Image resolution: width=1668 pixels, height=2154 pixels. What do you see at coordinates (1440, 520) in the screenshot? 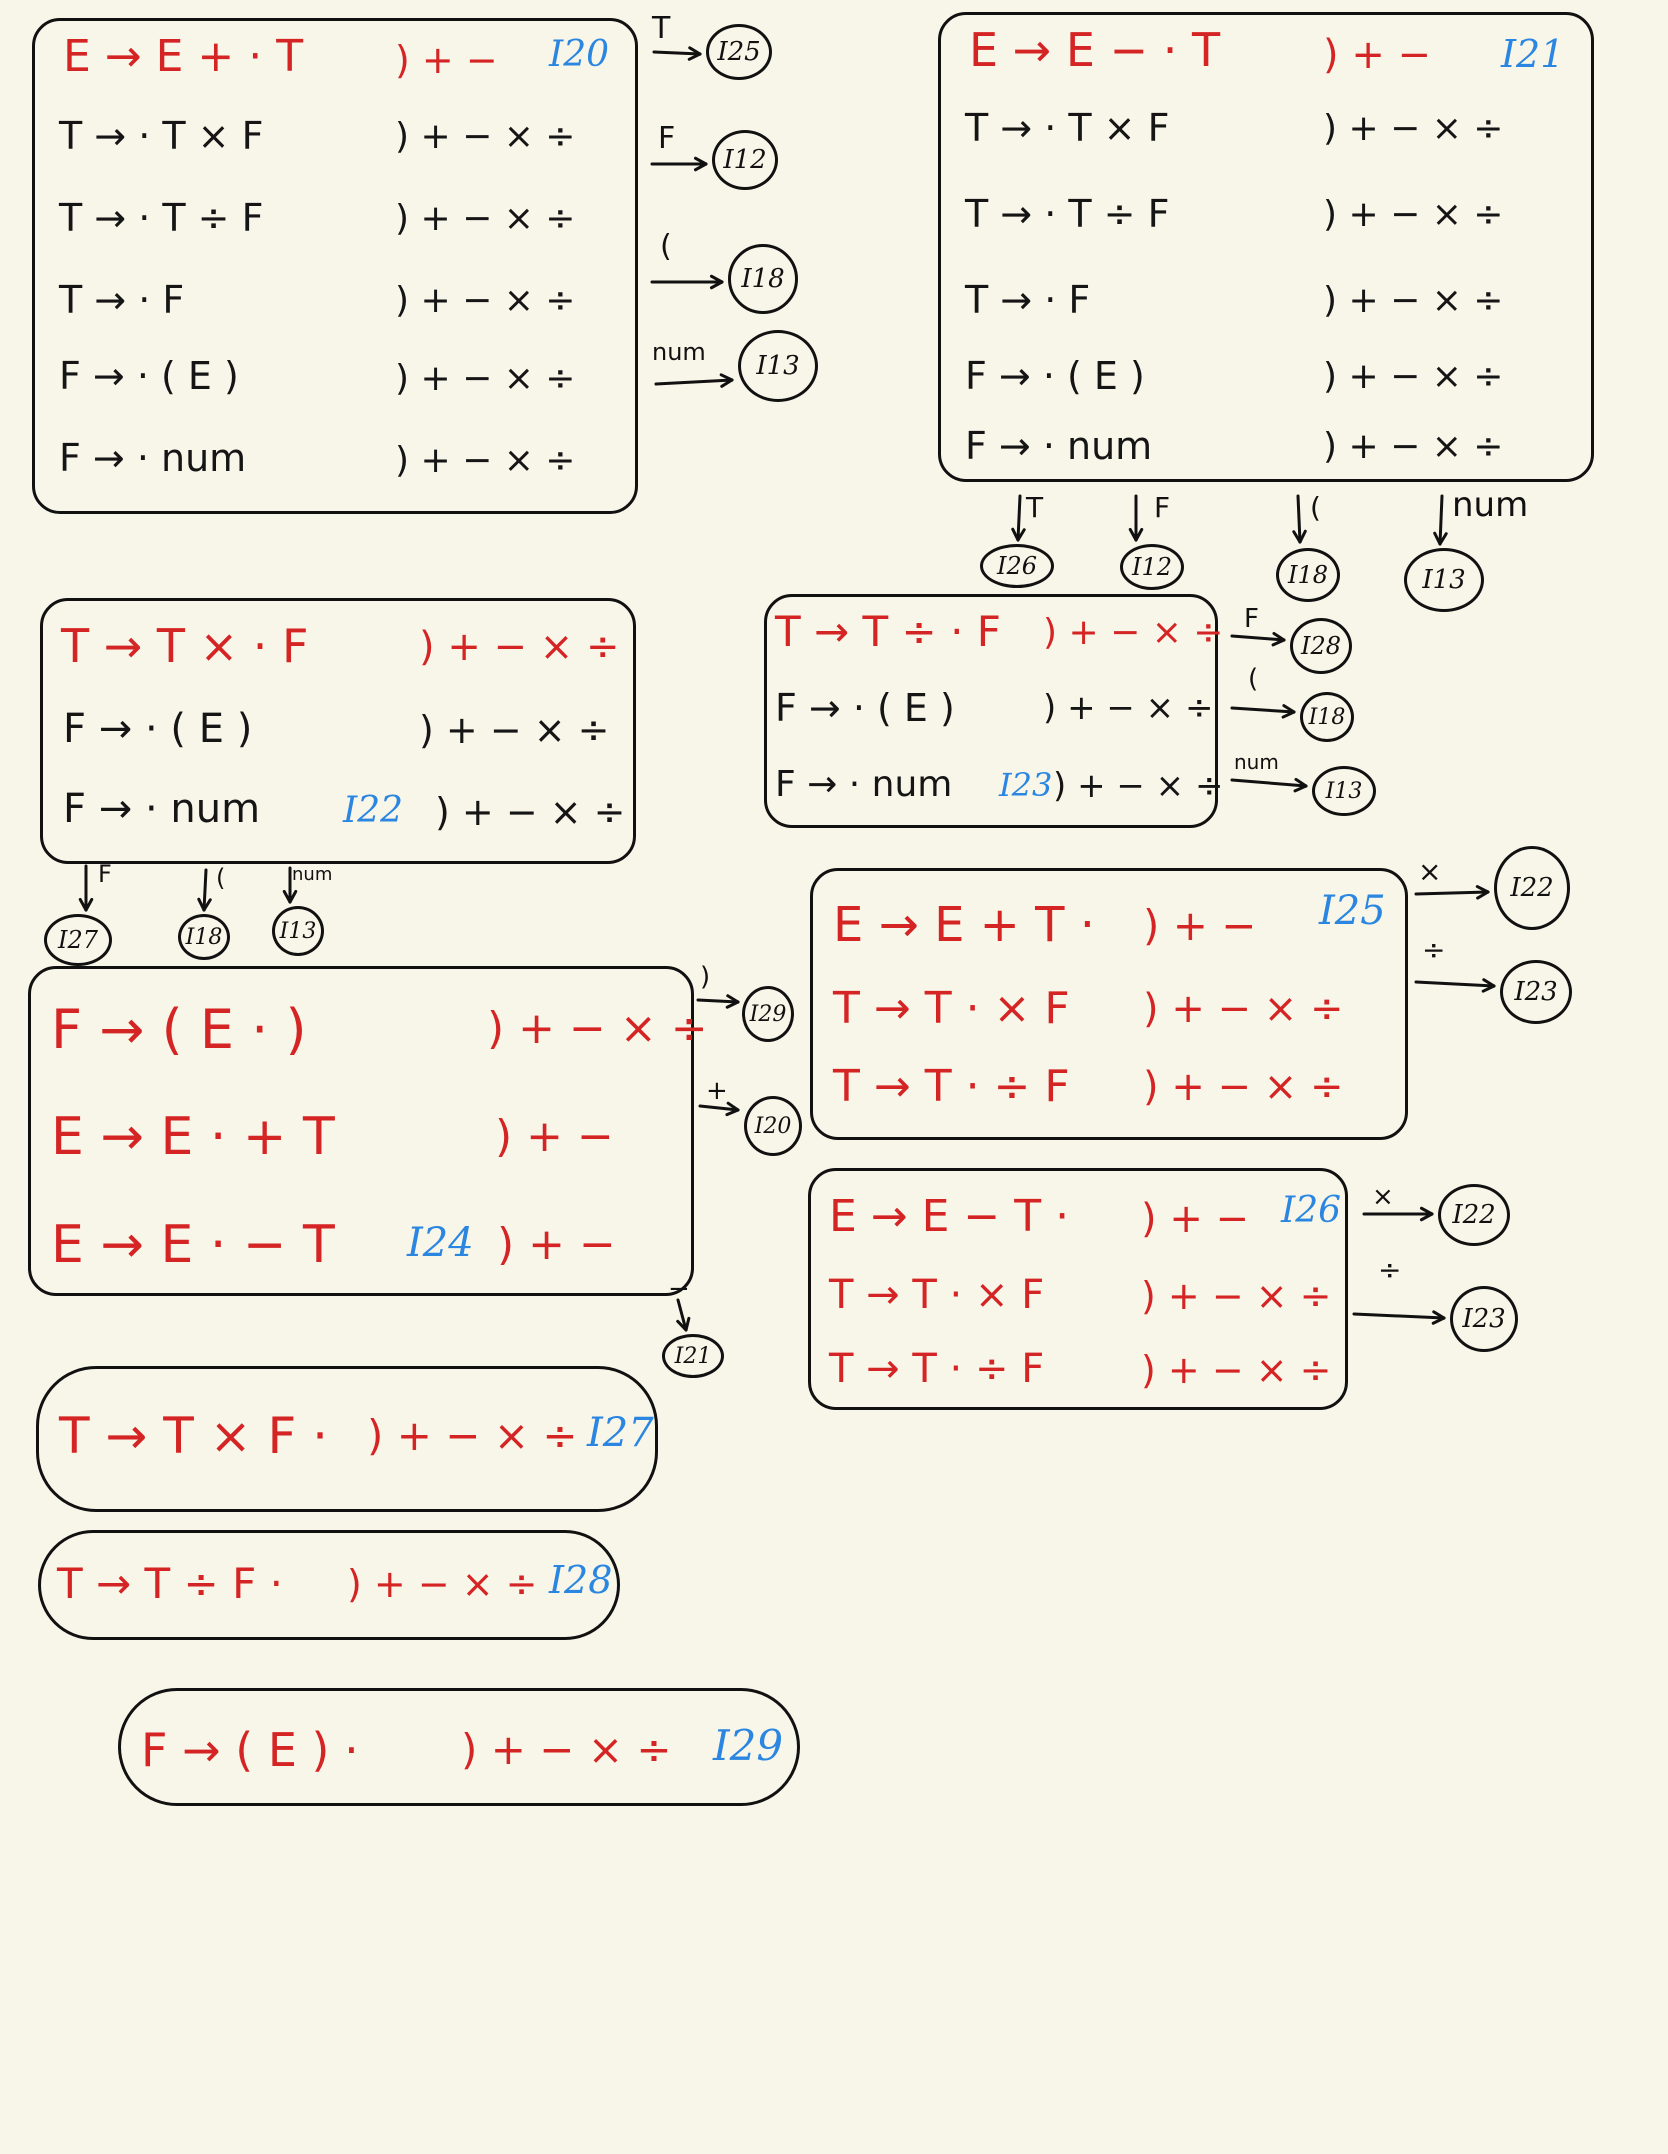
I see `arrow-I21-num` at bounding box center [1440, 520].